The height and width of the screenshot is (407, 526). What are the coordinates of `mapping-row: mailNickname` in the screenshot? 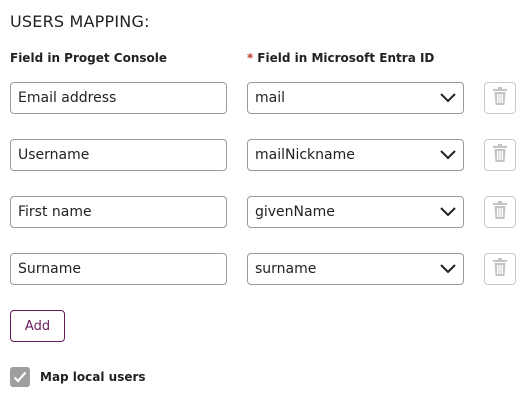 It's located at (263, 155).